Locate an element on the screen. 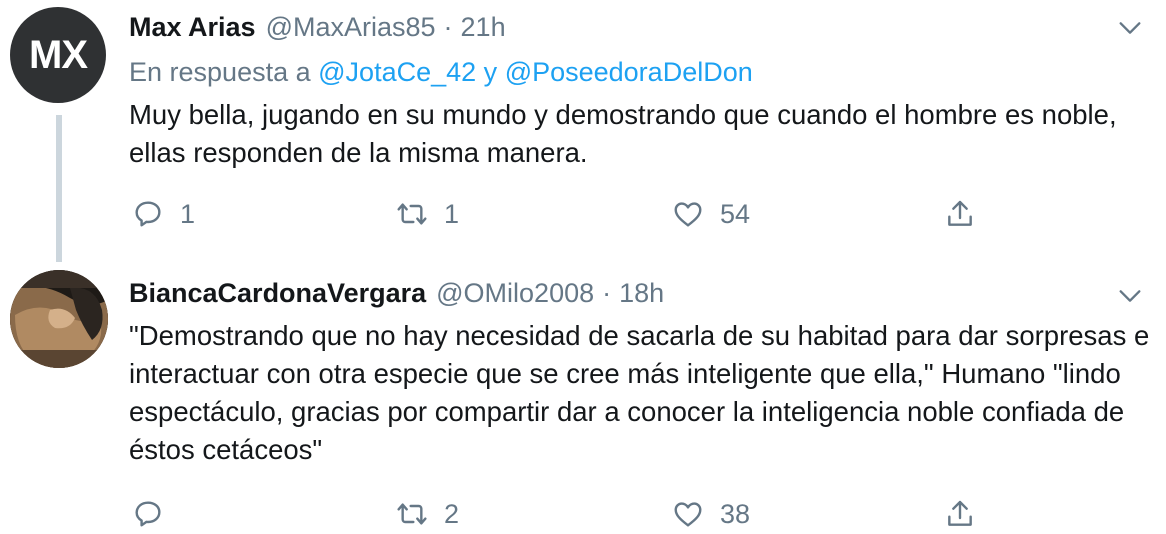 This screenshot has height=534, width=1166. like-count: 54 is located at coordinates (735, 213).